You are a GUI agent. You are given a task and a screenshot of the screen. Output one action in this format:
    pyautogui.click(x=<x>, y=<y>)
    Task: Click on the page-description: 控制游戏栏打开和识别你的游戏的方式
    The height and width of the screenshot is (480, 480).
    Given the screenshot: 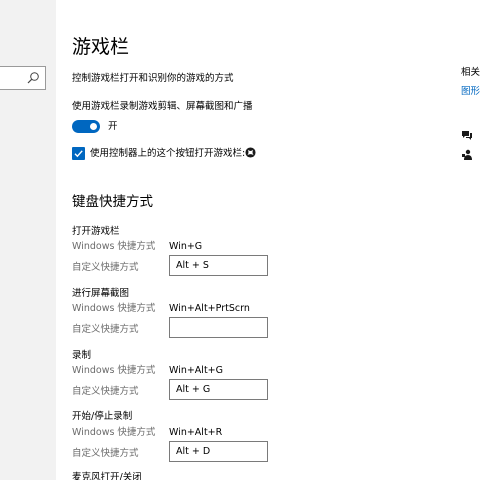 What is the action you would take?
    pyautogui.click(x=153, y=78)
    